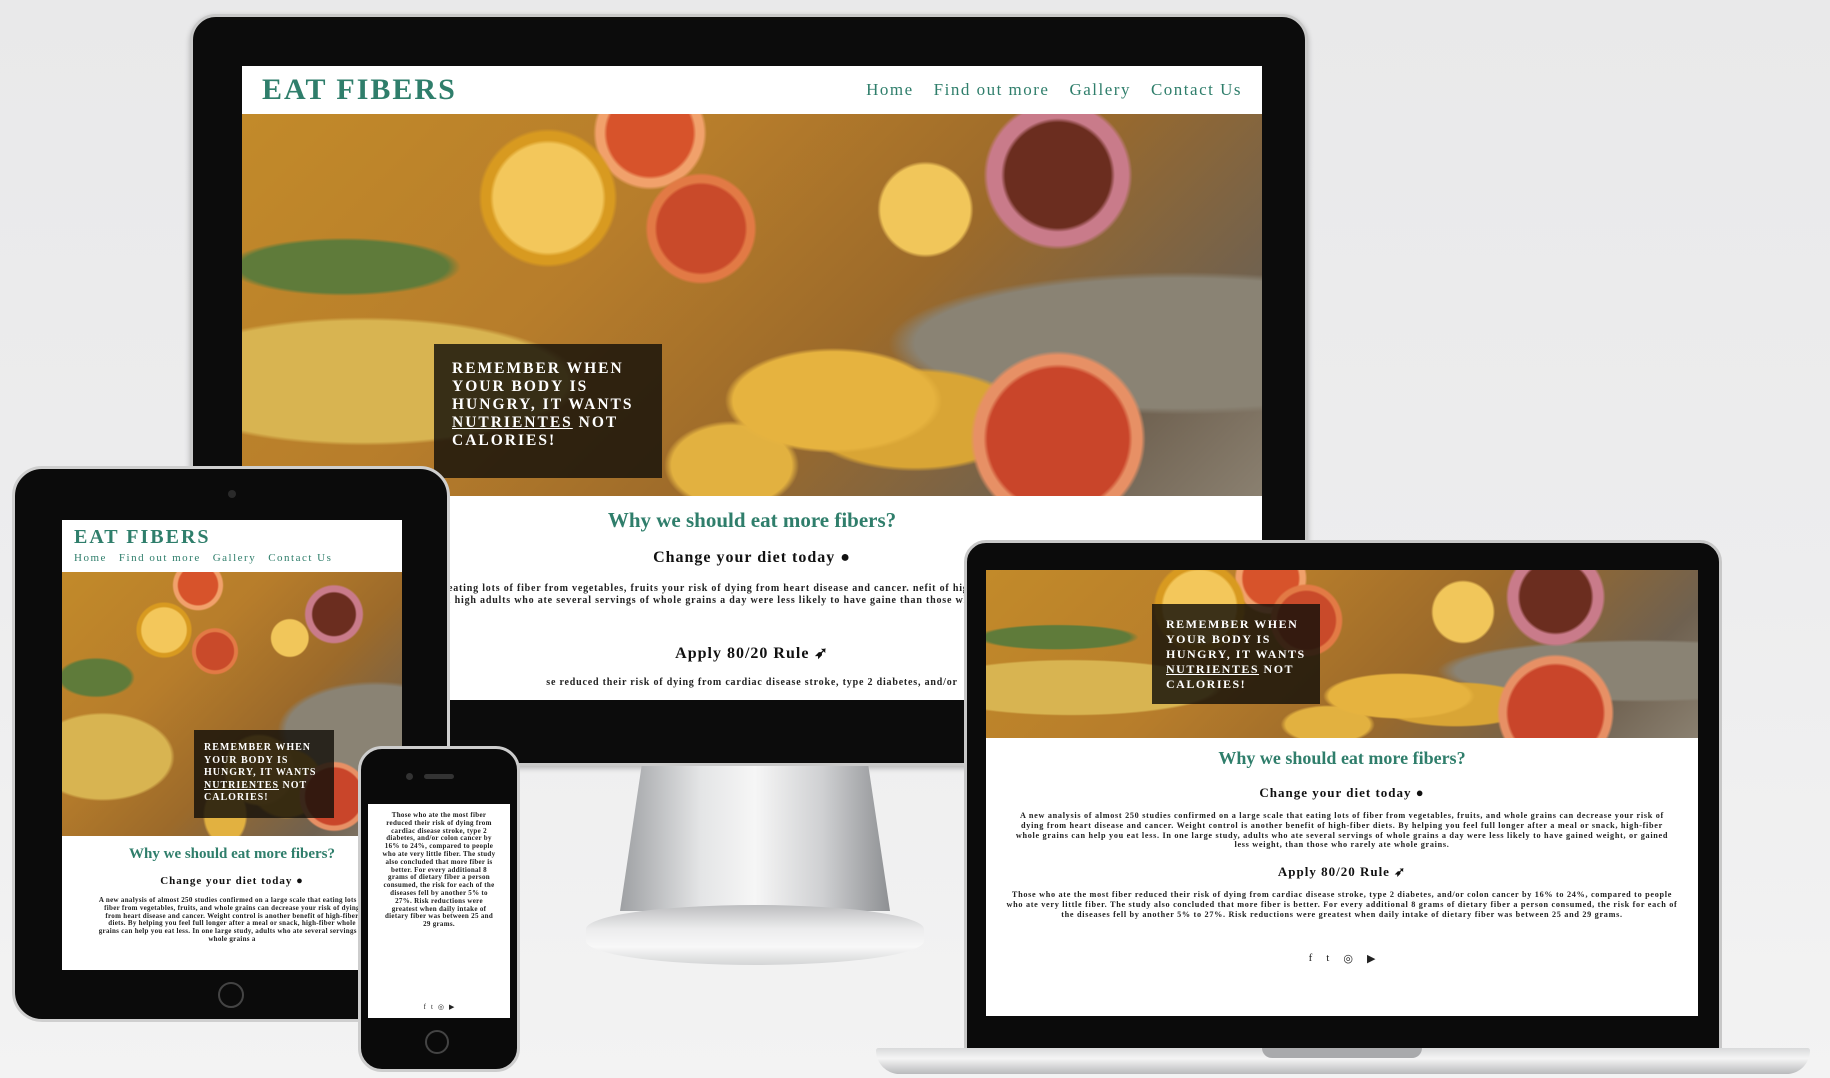  I want to click on laptop-notch, so click(1342, 1053).